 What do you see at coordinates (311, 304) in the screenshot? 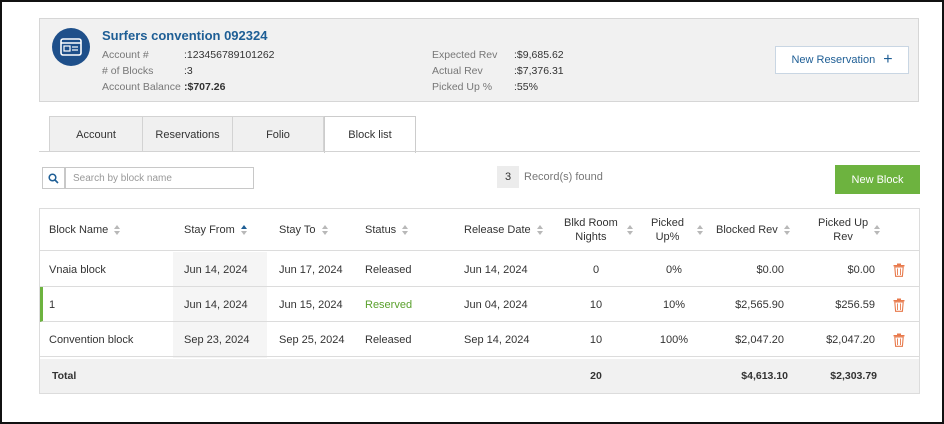
I see `cell-stay-to: Jun 15, 2024` at bounding box center [311, 304].